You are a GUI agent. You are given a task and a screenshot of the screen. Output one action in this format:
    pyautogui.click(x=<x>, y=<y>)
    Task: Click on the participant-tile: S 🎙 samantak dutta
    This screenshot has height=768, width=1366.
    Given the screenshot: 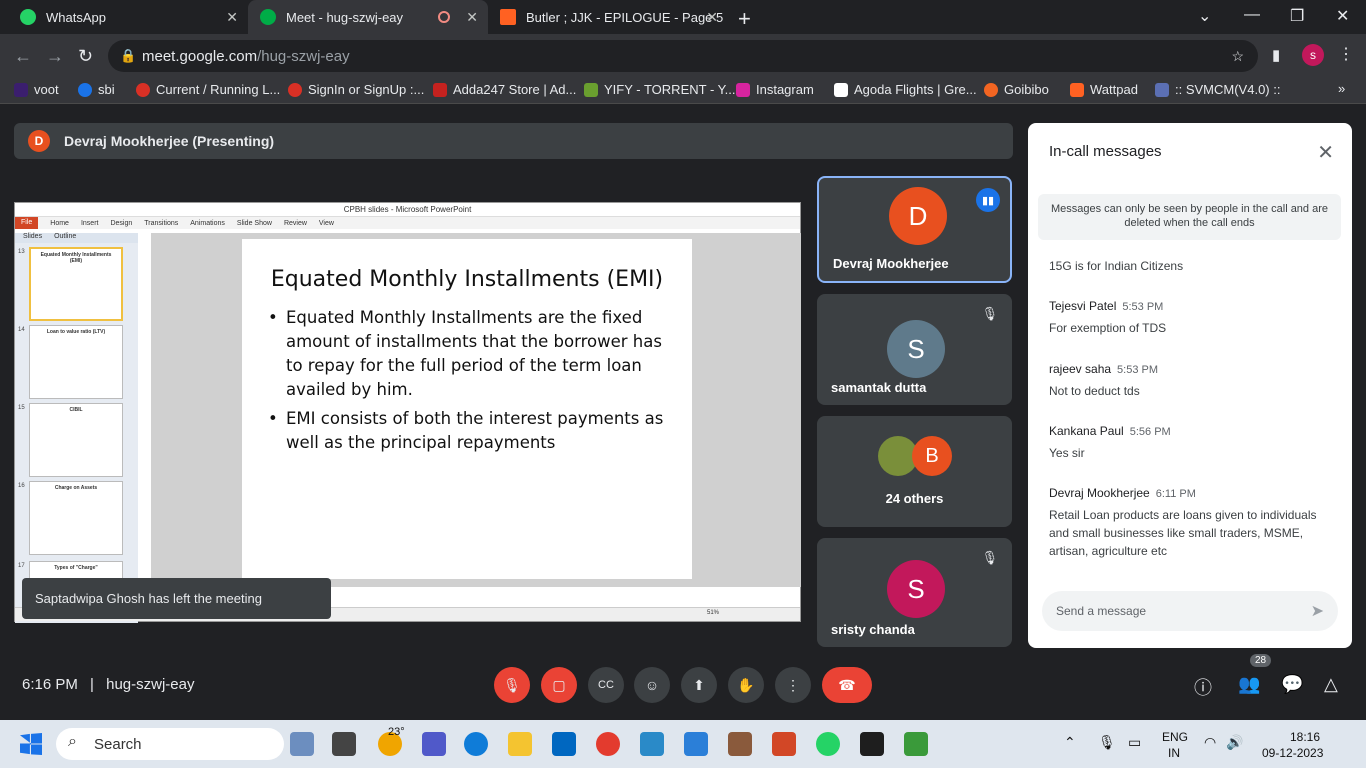 What is the action you would take?
    pyautogui.click(x=914, y=349)
    